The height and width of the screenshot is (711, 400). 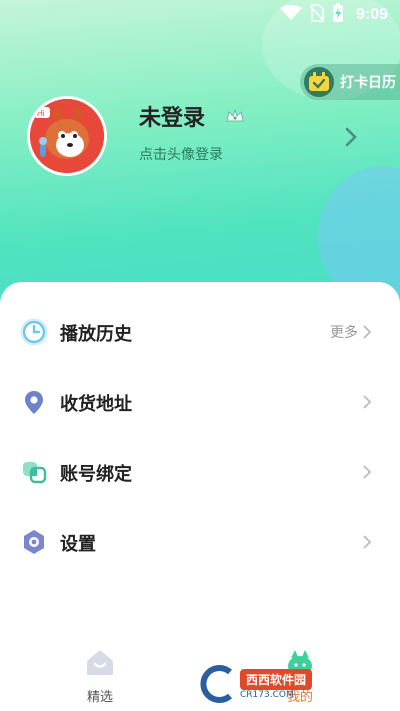 What do you see at coordinates (216, 684) in the screenshot?
I see `watermark-logo-icon` at bounding box center [216, 684].